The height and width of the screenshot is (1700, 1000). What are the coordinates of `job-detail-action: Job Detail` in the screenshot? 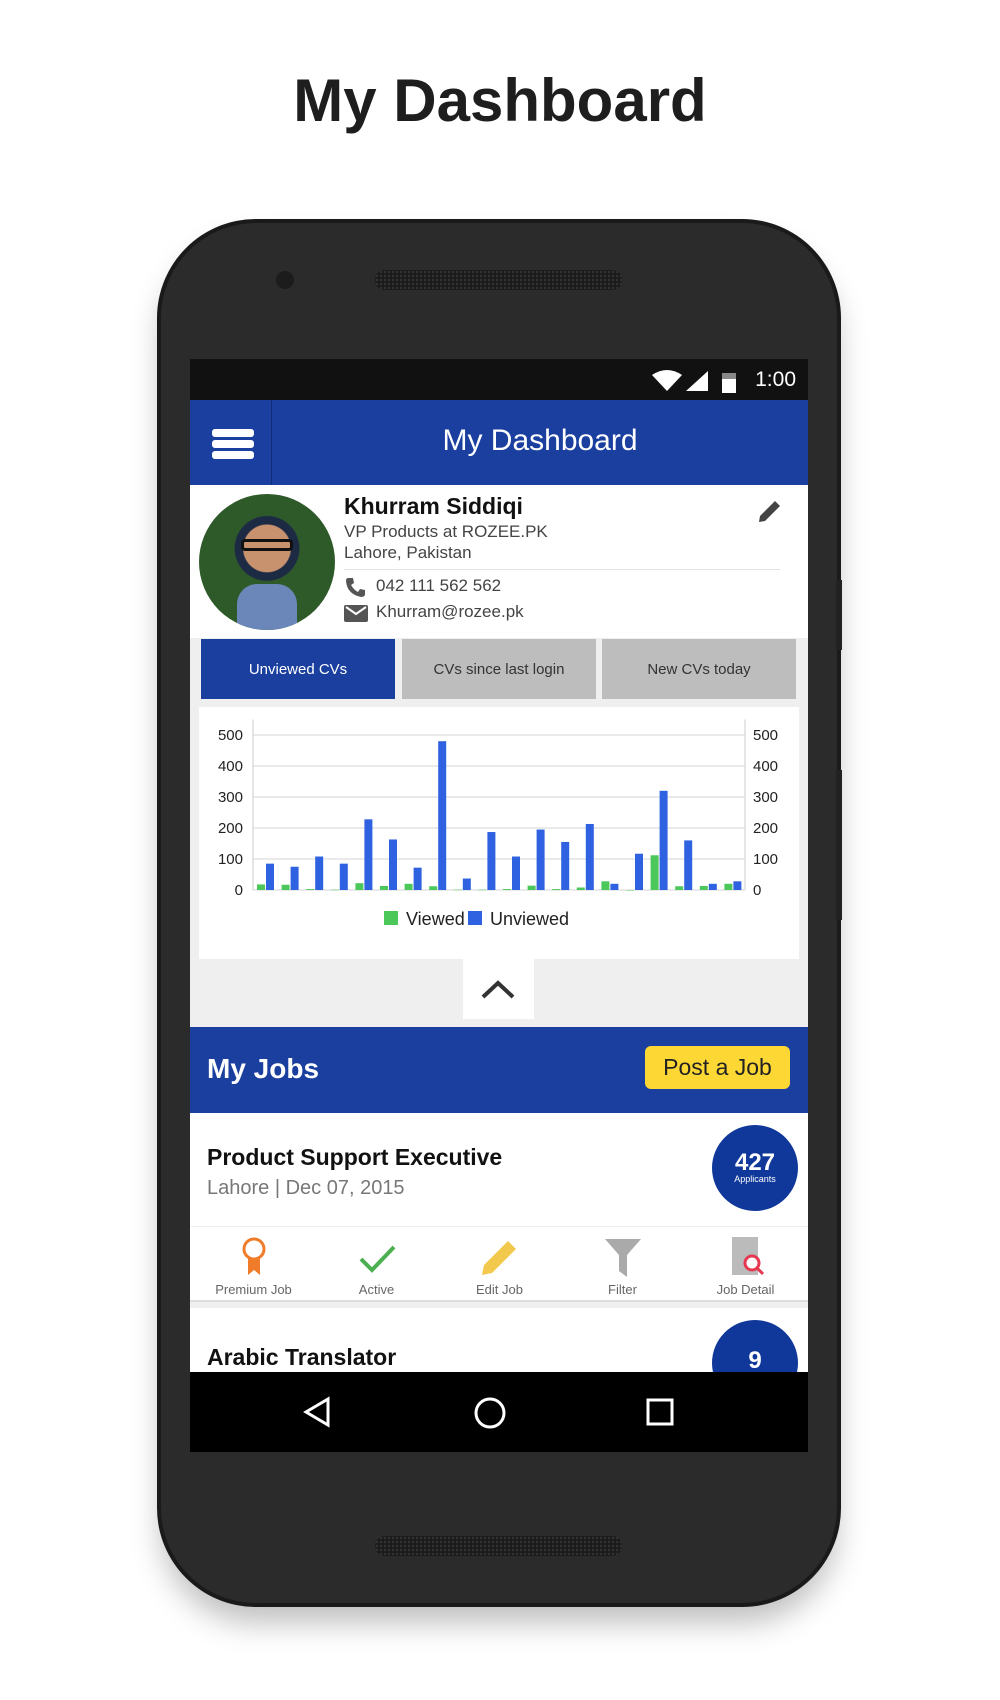 It's located at (745, 1263).